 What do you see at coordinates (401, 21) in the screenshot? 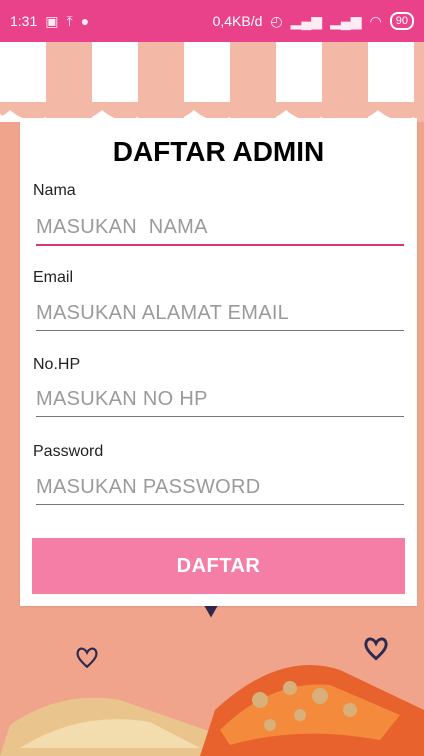
I see `battery-icon: 90` at bounding box center [401, 21].